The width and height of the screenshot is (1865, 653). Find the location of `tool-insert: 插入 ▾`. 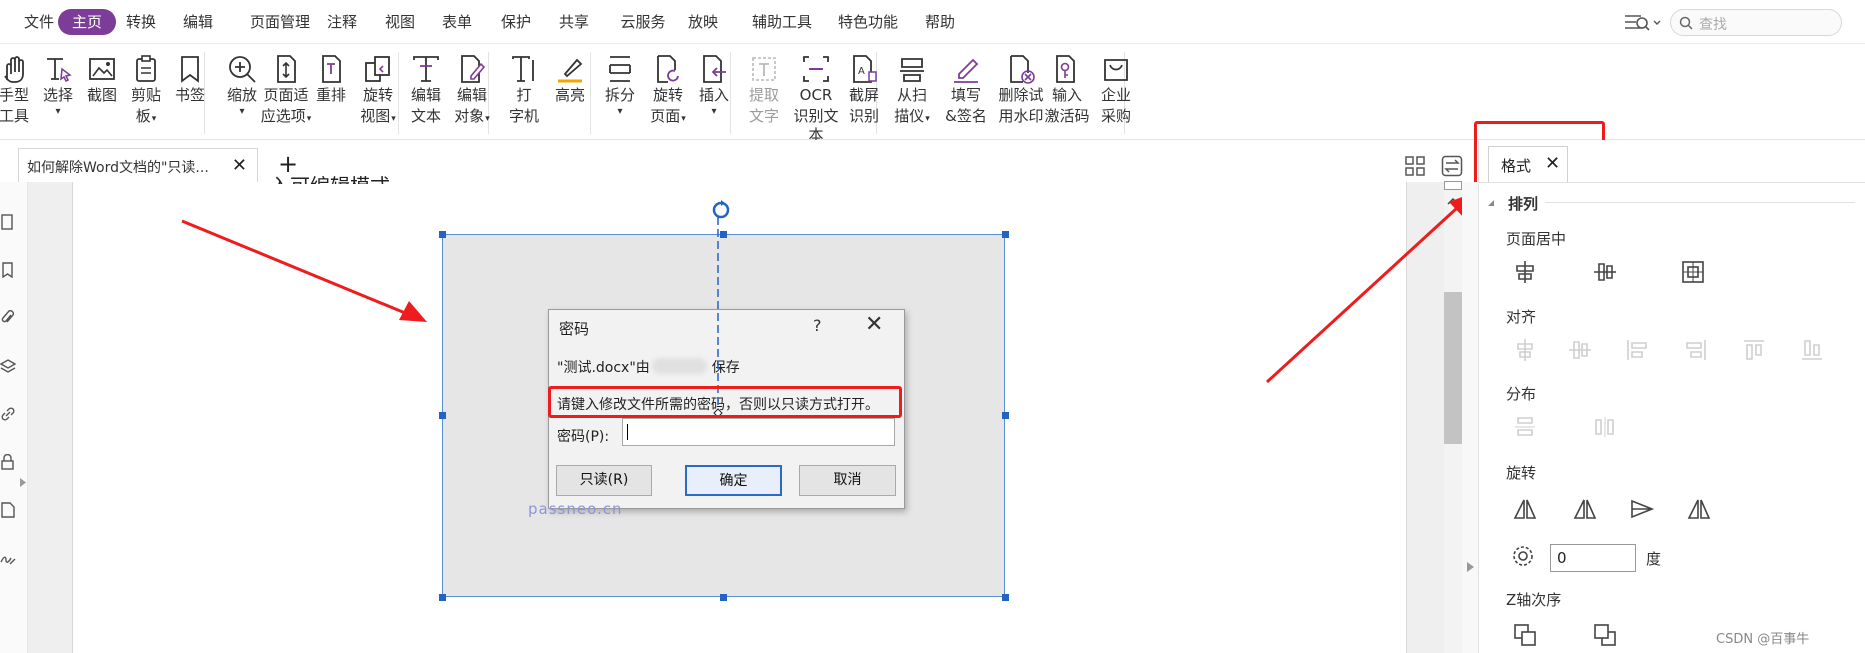

tool-insert: 插入 ▾ is located at coordinates (714, 85).